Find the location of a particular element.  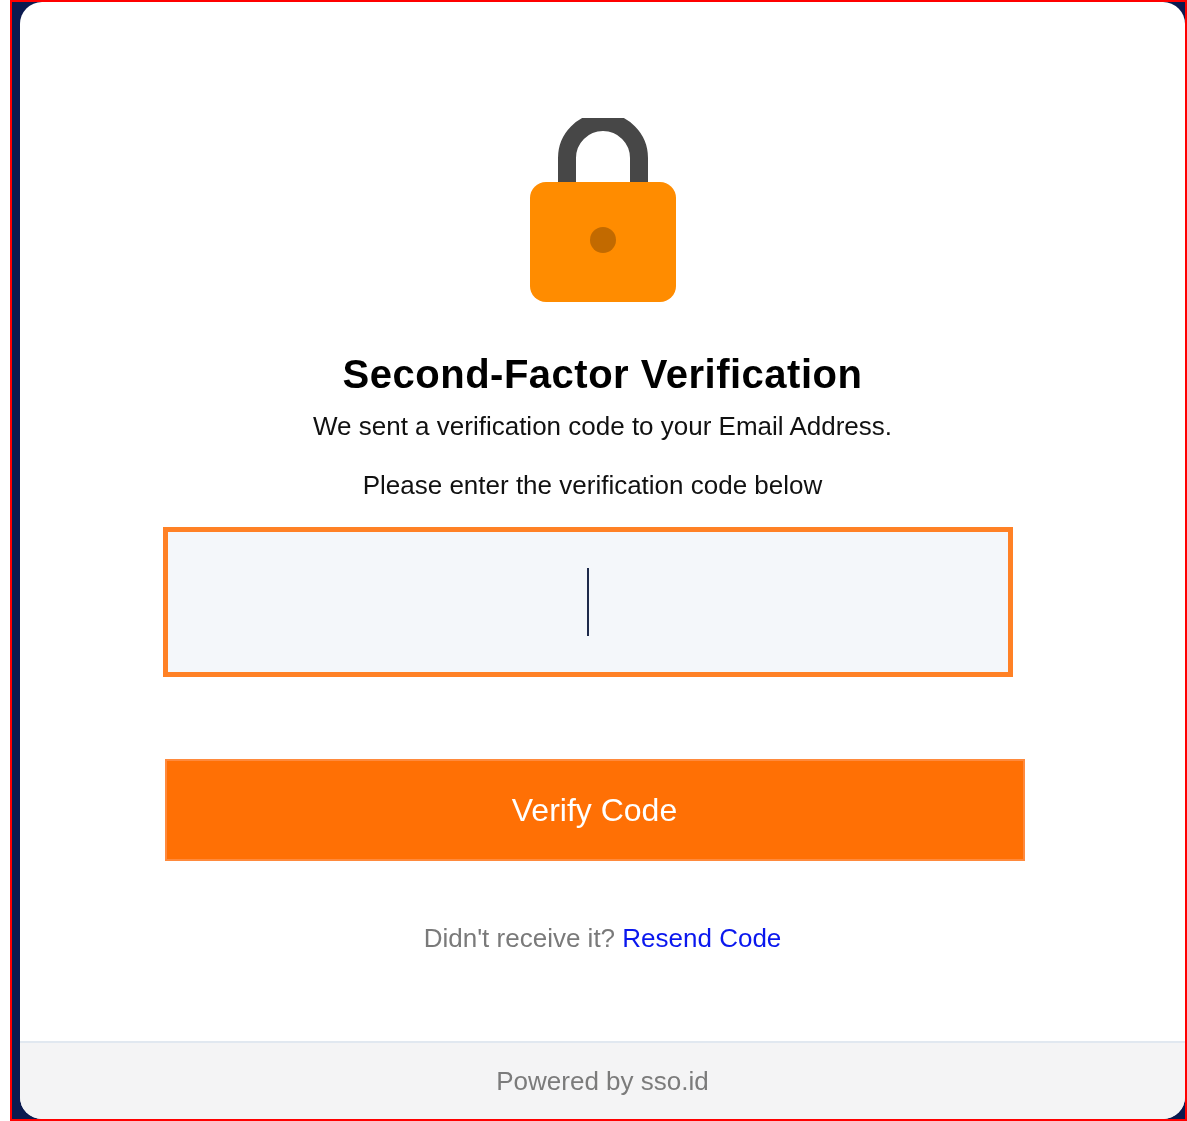

padlock-icon is located at coordinates (602, 210).